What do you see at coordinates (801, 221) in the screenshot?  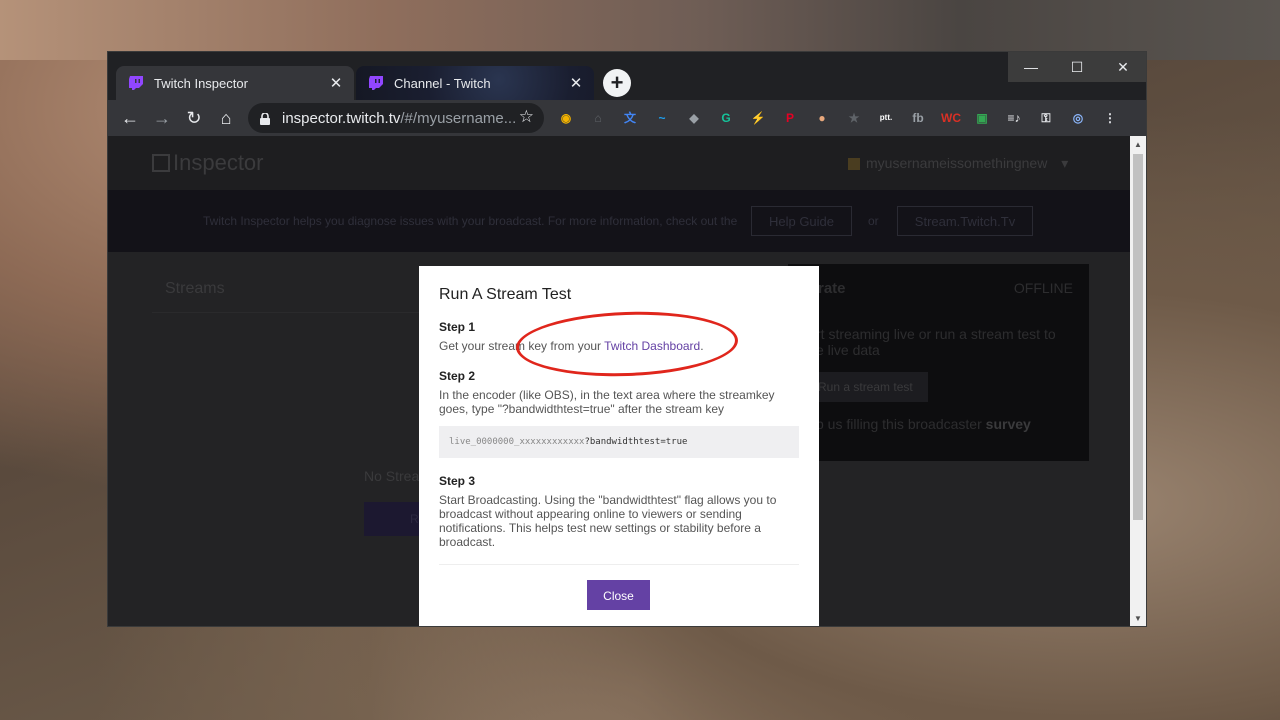 I see `help-guide-button: Help Guide` at bounding box center [801, 221].